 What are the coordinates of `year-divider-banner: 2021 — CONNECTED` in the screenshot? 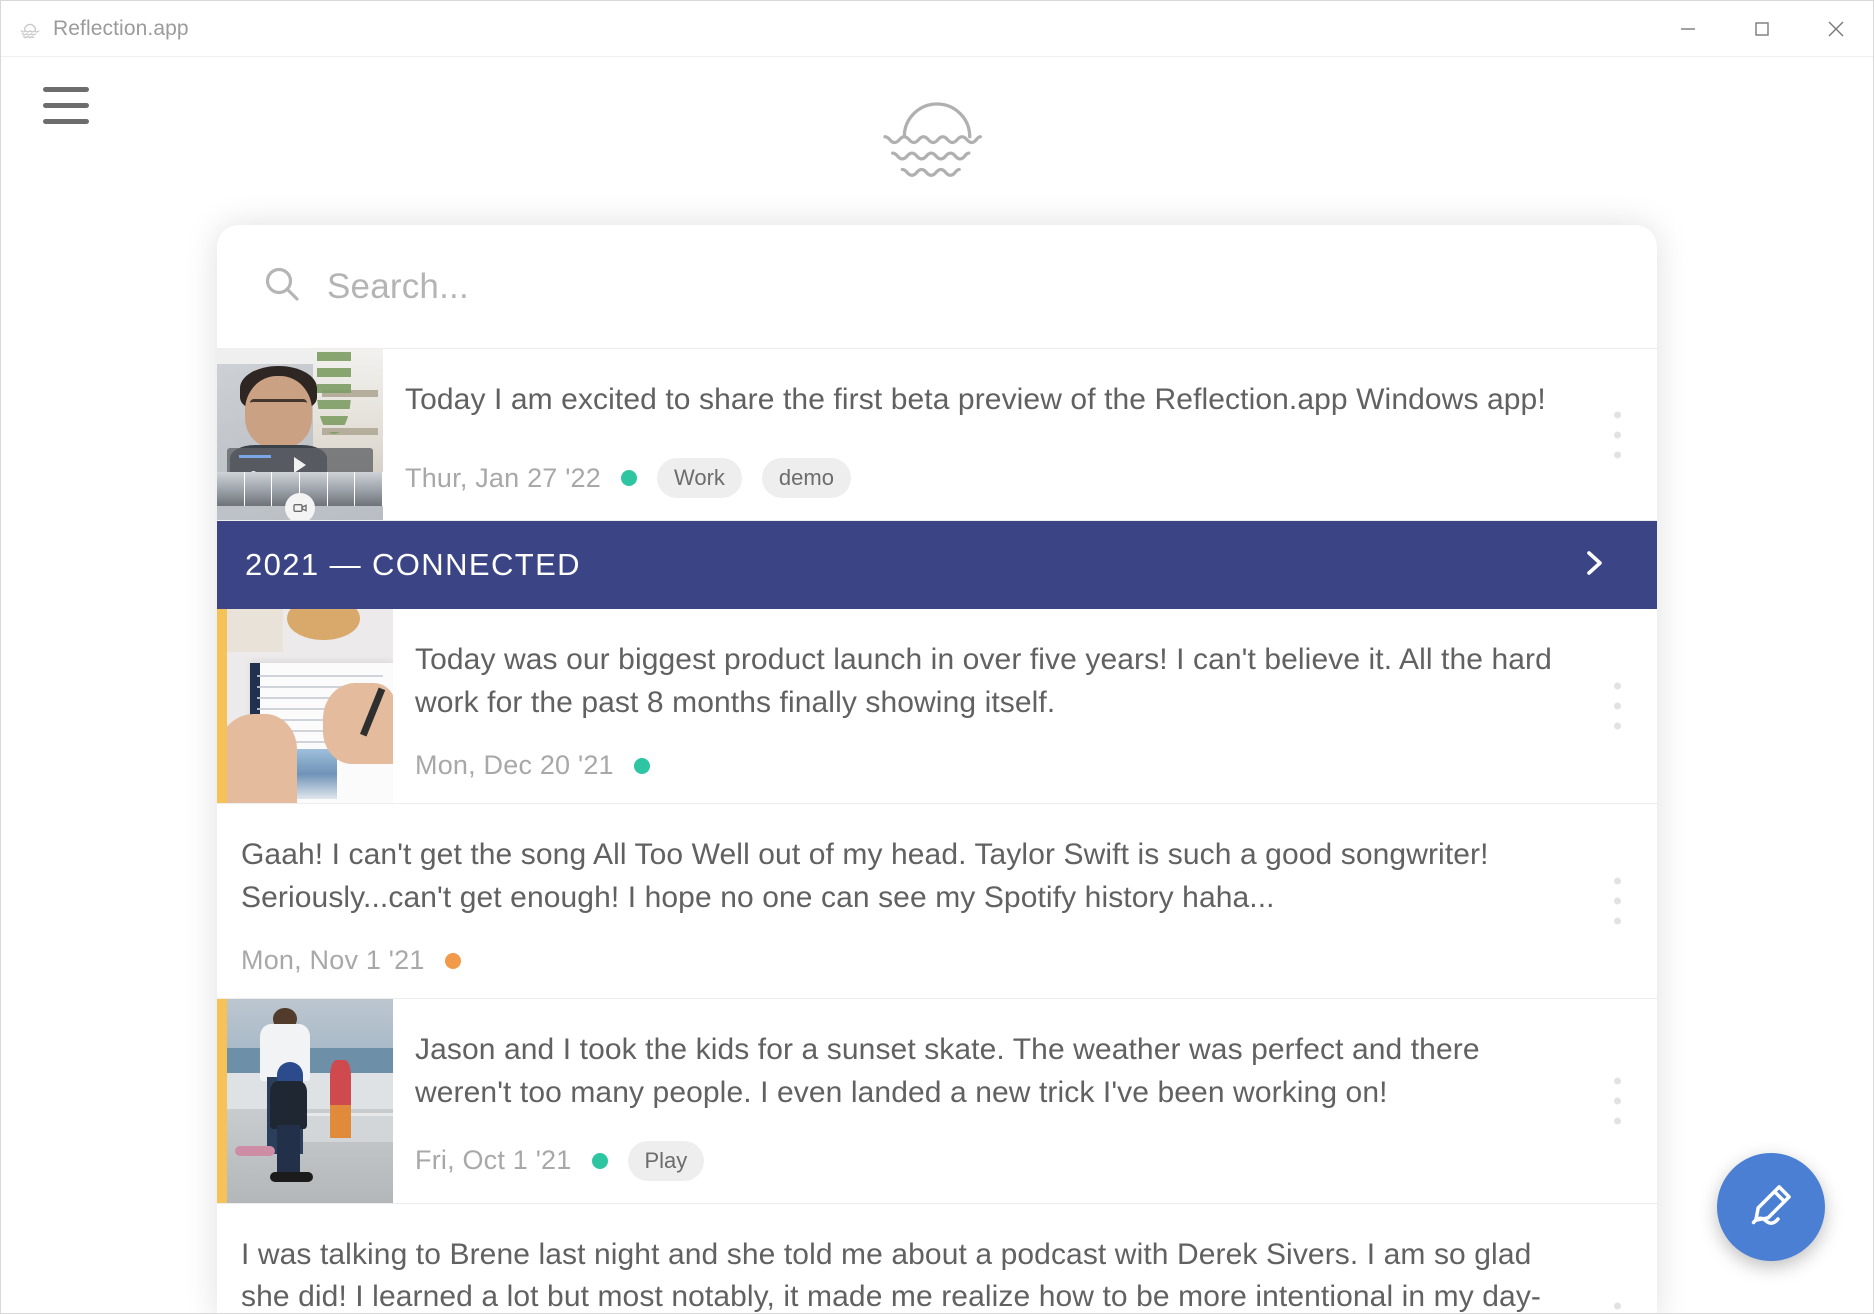 It's located at (937, 565).